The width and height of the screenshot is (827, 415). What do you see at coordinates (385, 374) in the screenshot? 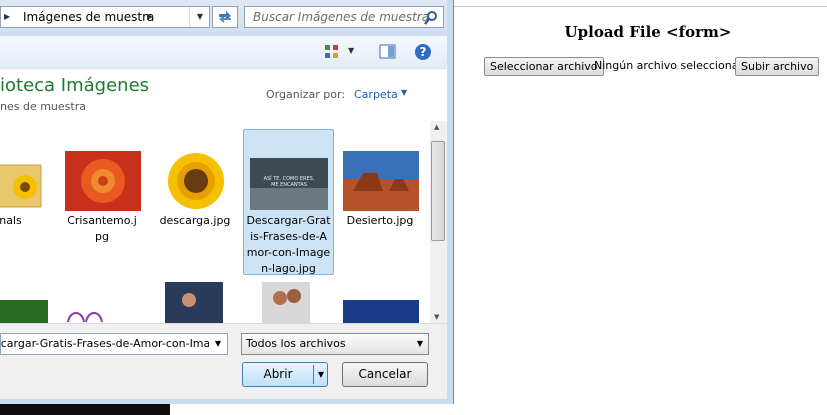
I see `cancel-button: Cancelar` at bounding box center [385, 374].